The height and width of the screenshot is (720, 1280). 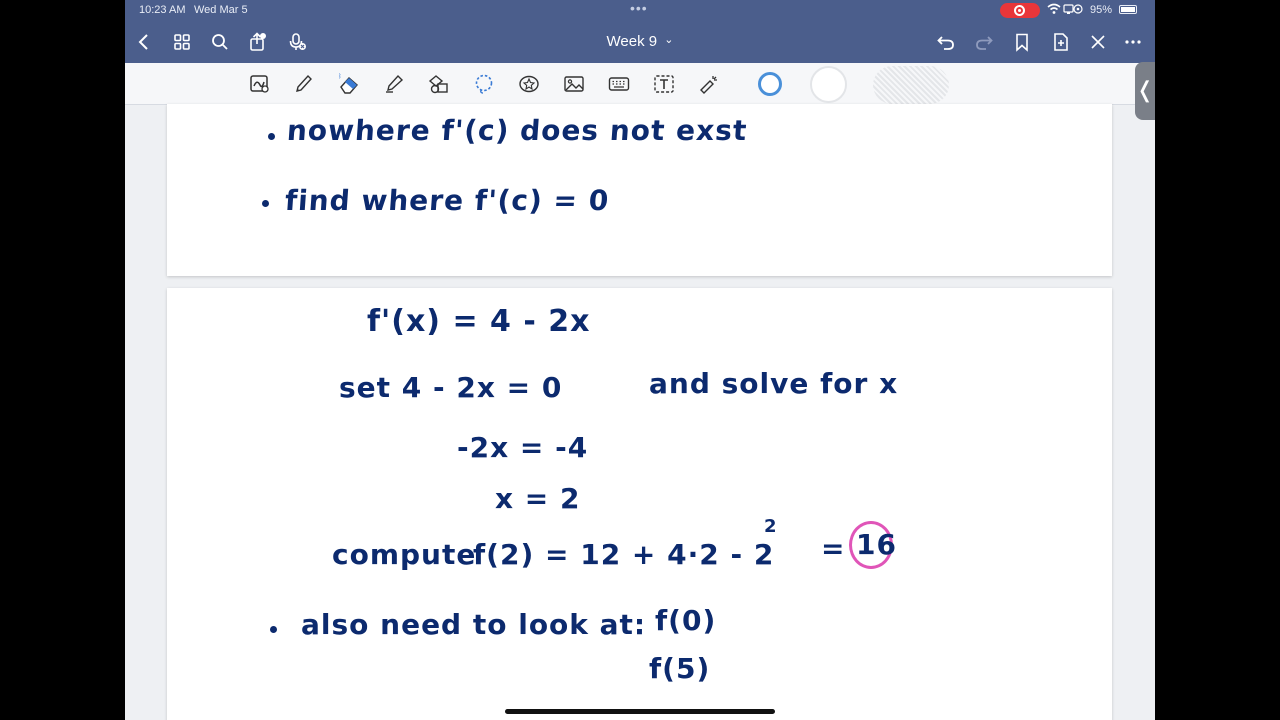 I want to click on battery-percent: 95%, so click(x=1101, y=10).